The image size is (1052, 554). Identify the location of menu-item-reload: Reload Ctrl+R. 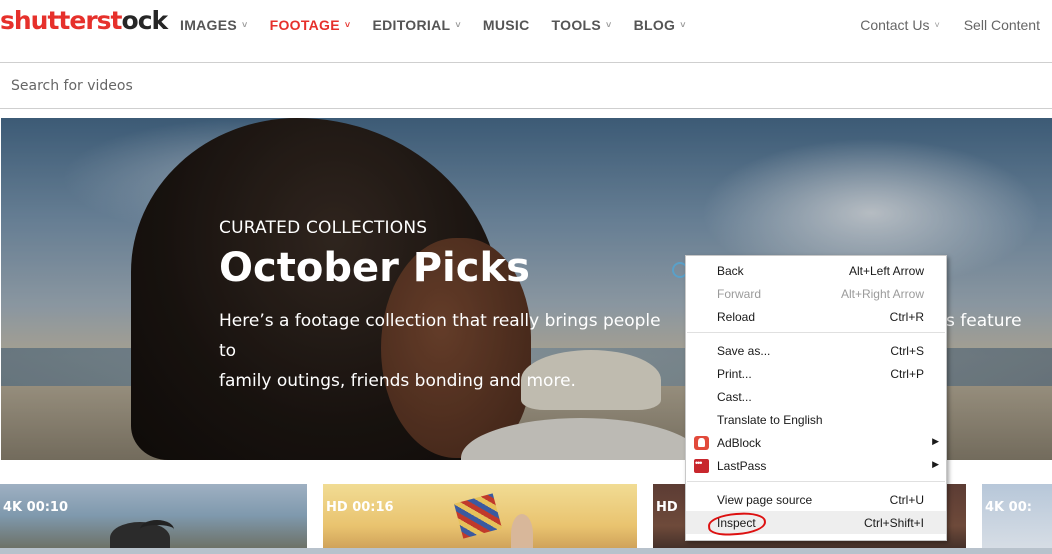
(816, 316).